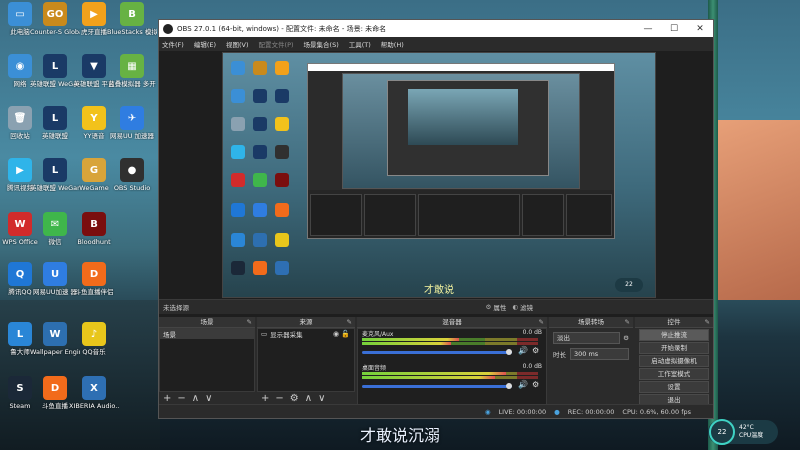 Image resolution: width=800 pixels, height=450 pixels. I want to click on mixer-dock-title: 混音器, so click(452, 322).